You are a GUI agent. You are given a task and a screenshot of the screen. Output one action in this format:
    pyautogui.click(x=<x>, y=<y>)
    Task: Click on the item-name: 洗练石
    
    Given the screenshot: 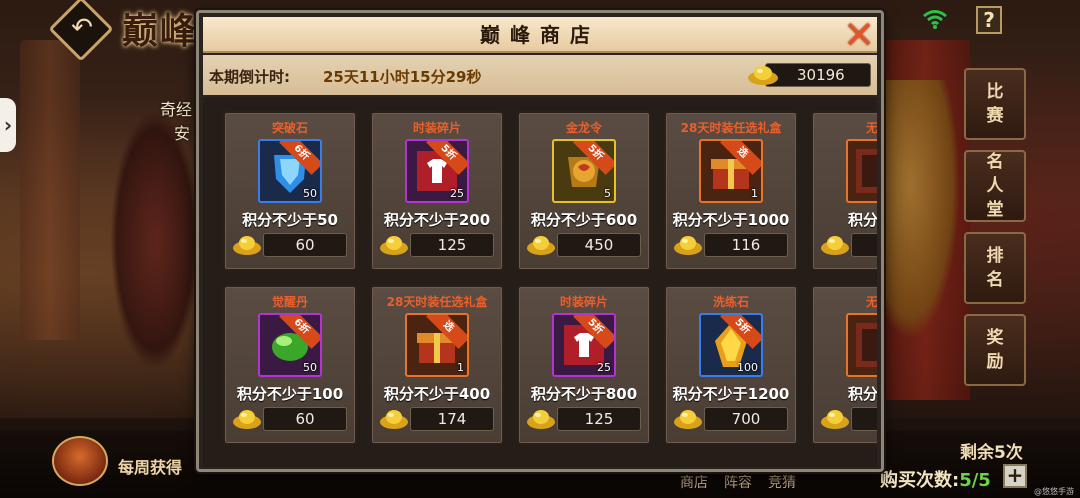 What is the action you would take?
    pyautogui.click(x=730, y=302)
    